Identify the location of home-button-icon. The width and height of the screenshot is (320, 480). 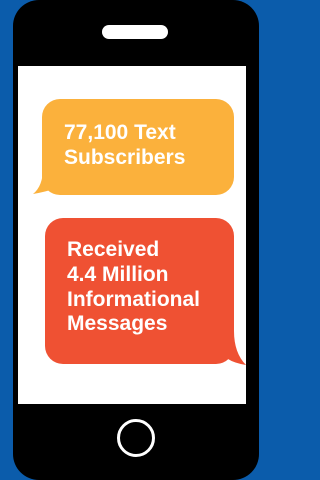
(136, 438).